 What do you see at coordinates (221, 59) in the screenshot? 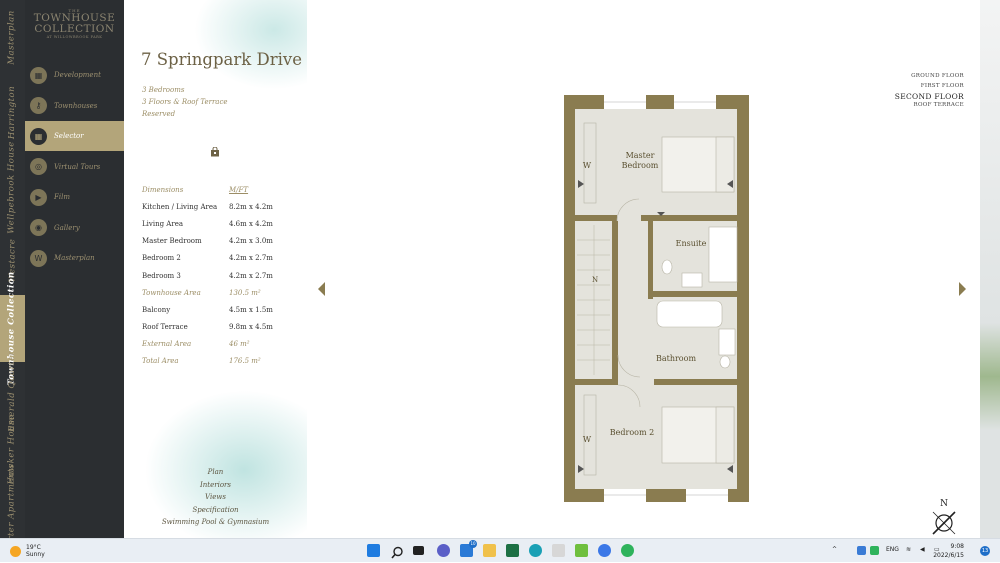
I see `property-title: 7 Springpark Drive` at bounding box center [221, 59].